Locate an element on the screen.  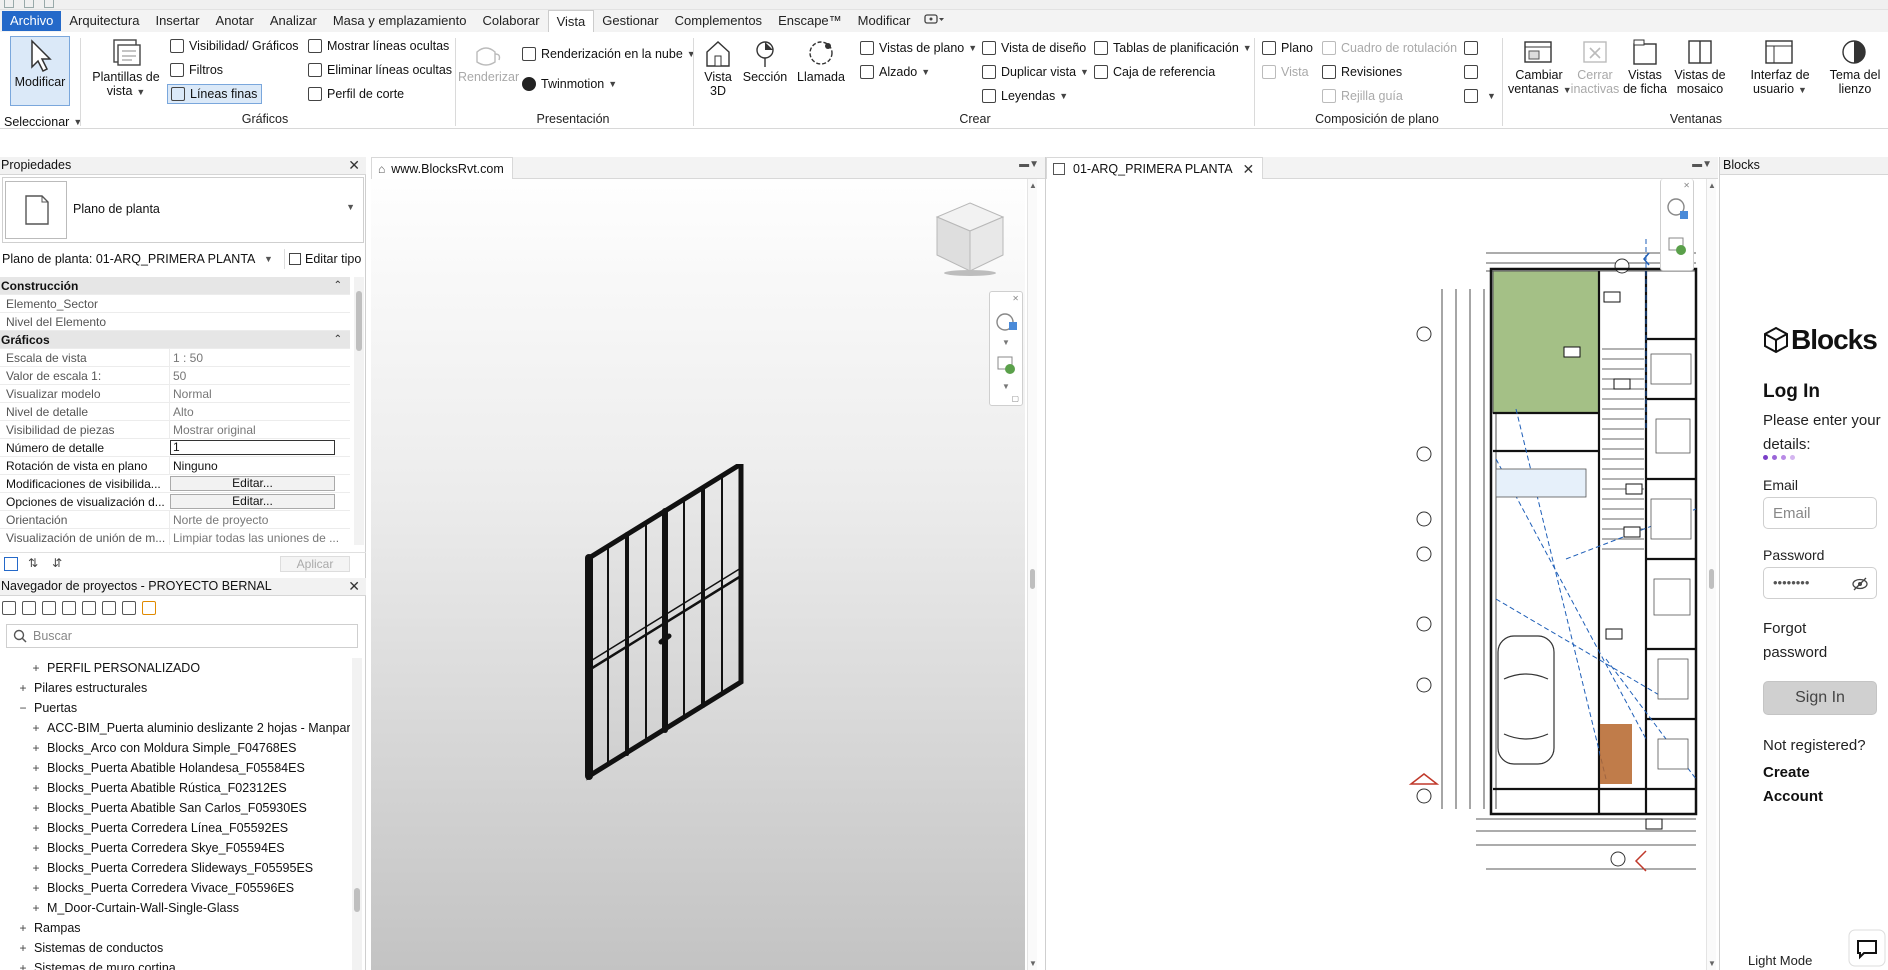
vista-button: Vista is located at coordinates (1285, 72).